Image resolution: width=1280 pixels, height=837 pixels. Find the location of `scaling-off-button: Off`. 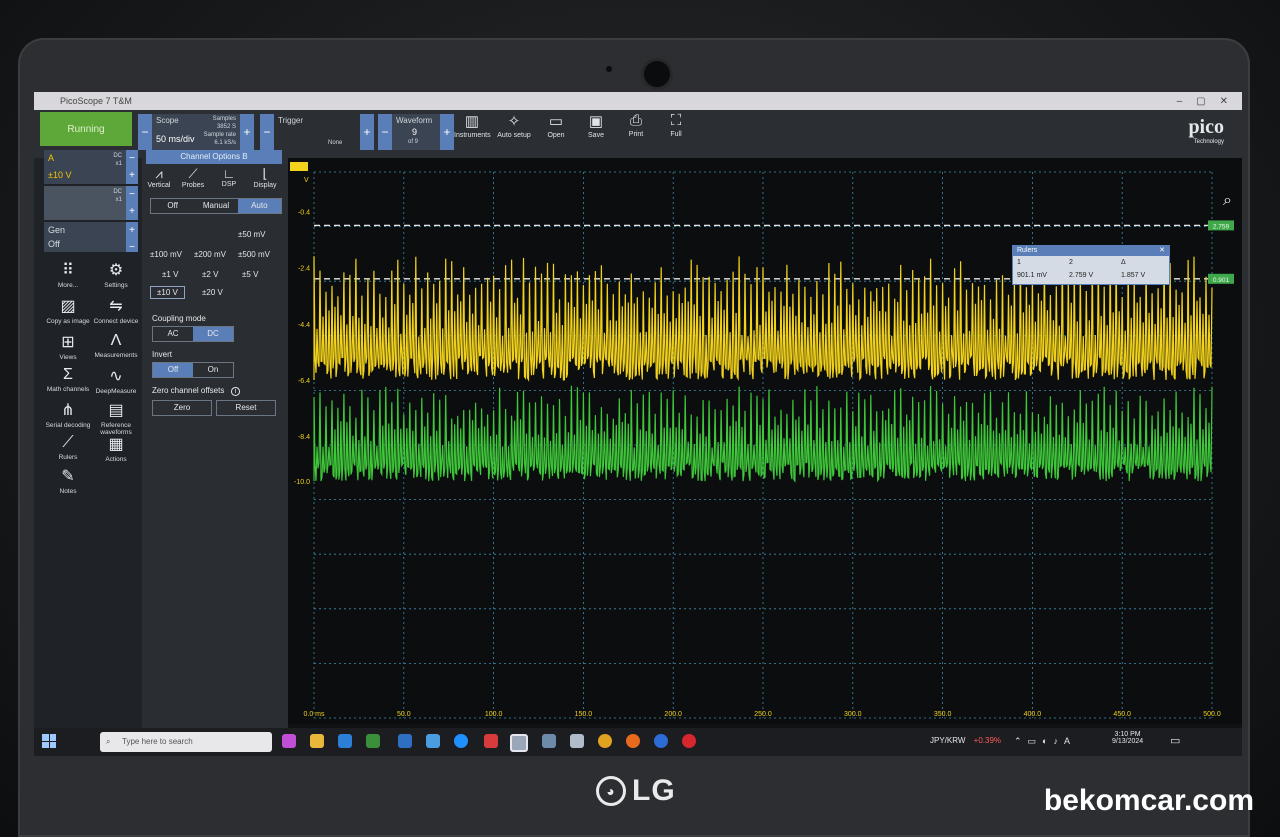

scaling-off-button: Off is located at coordinates (172, 206).